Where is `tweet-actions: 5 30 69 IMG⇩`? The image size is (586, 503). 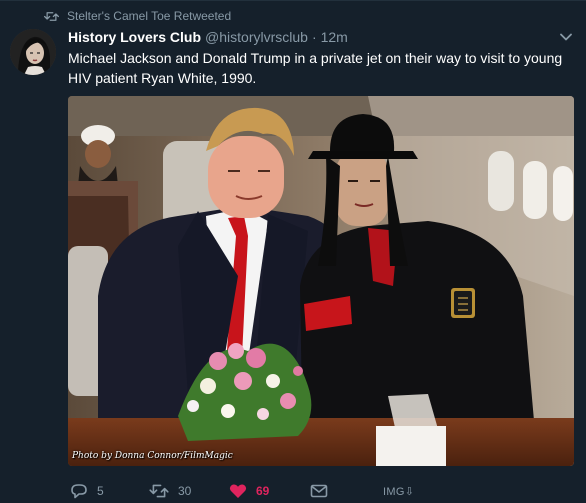
tweet-actions: 5 30 69 IMG⇩ is located at coordinates (242, 491).